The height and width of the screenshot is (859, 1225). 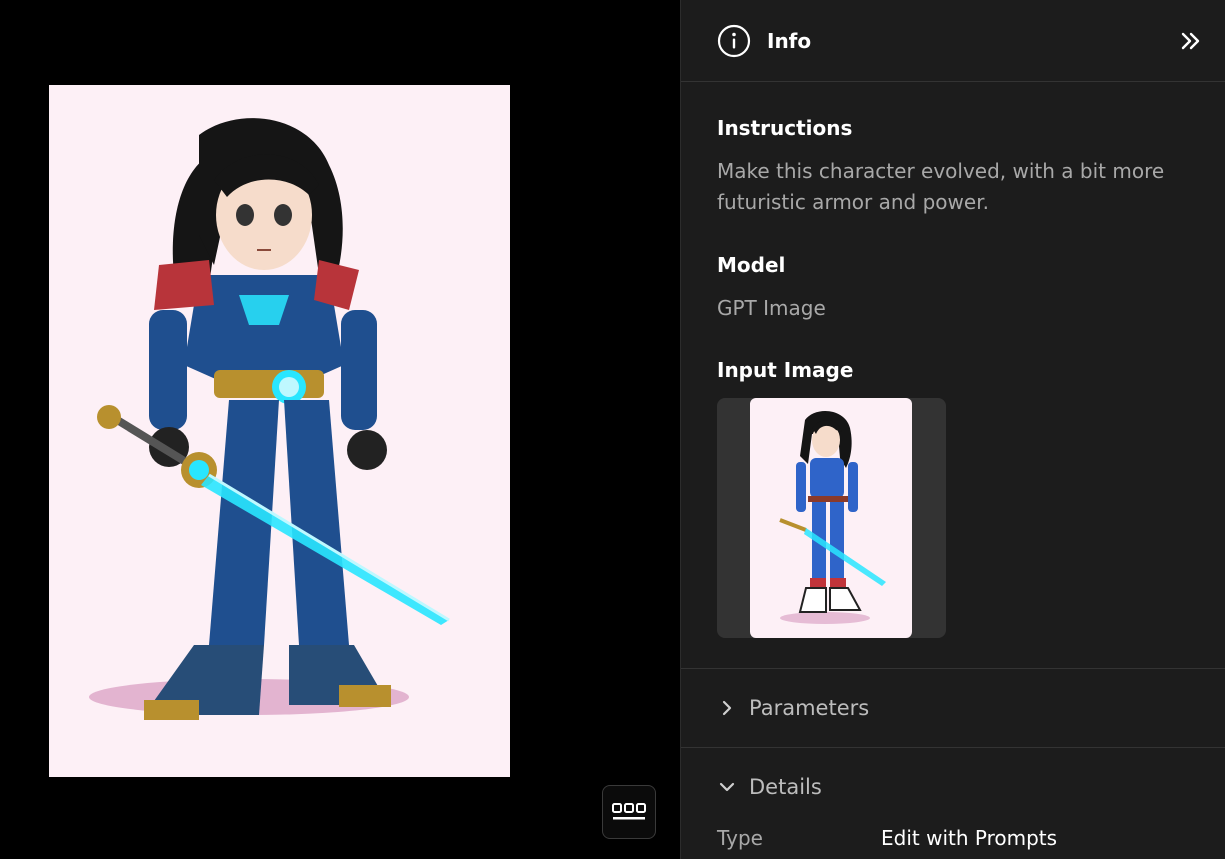 I want to click on detail-row-type: Type Edit with Prompts, so click(x=957, y=838).